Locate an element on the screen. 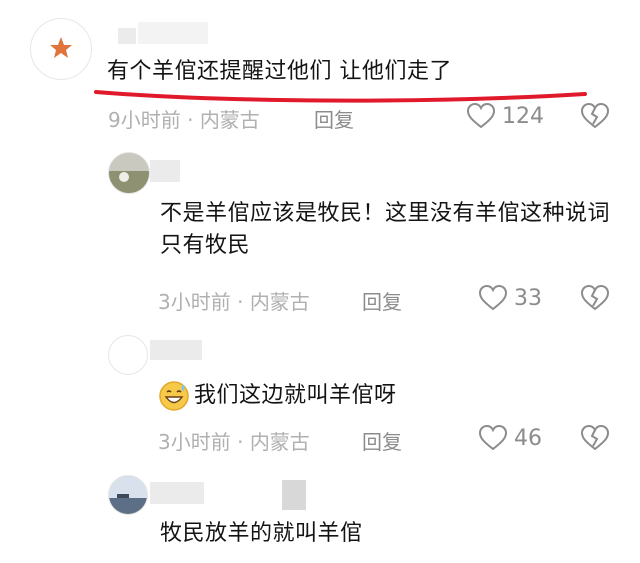 This screenshot has width=640, height=563. comment-text: 我们这边就叫羊倌呀 is located at coordinates (295, 396).